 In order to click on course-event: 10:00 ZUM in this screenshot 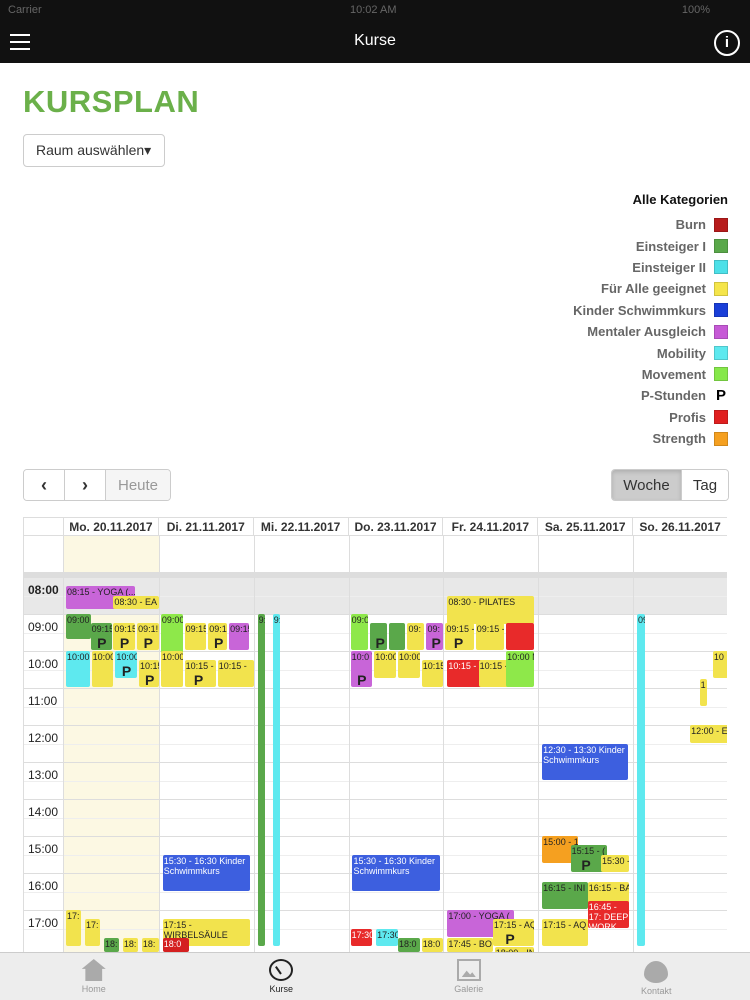, I will do `click(171, 669)`.